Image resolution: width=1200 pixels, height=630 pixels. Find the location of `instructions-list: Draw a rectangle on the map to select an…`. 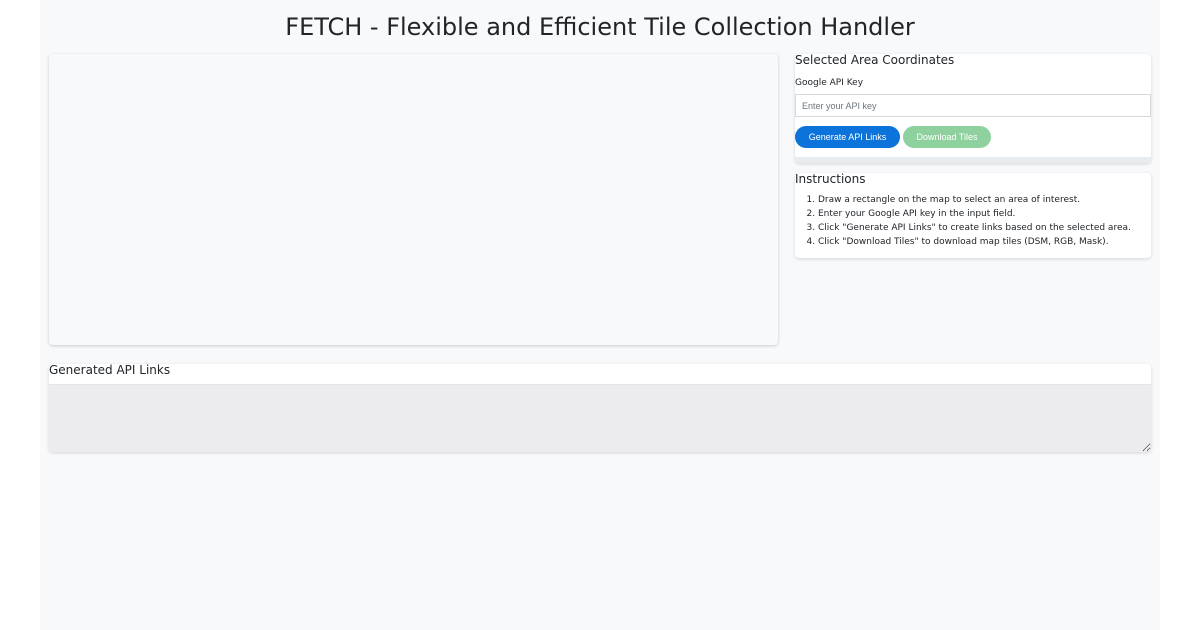

instructions-list: Draw a rectangle on the map to select an… is located at coordinates (967, 221).